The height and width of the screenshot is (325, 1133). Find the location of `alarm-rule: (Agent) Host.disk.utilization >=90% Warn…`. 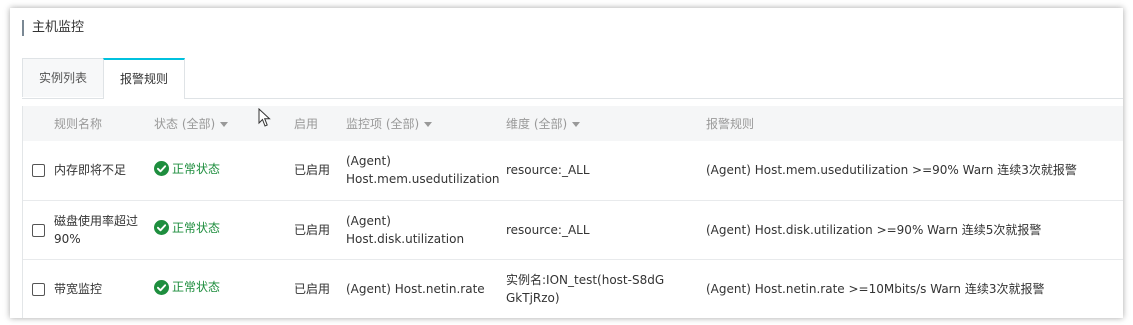

alarm-rule: (Agent) Host.disk.utilization >=90% Warn… is located at coordinates (874, 229).